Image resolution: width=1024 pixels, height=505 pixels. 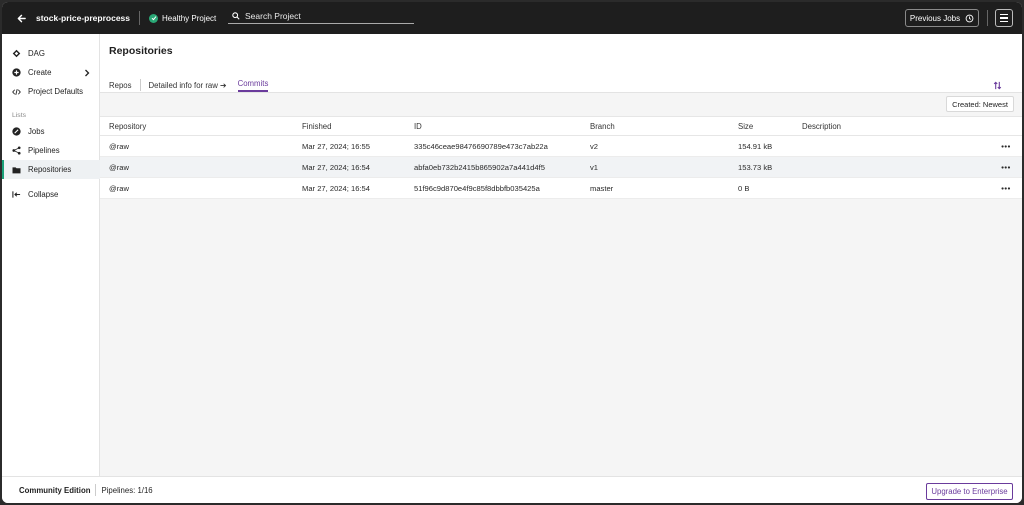 I want to click on previous-jobs-button: Previous Jobs, so click(x=942, y=18).